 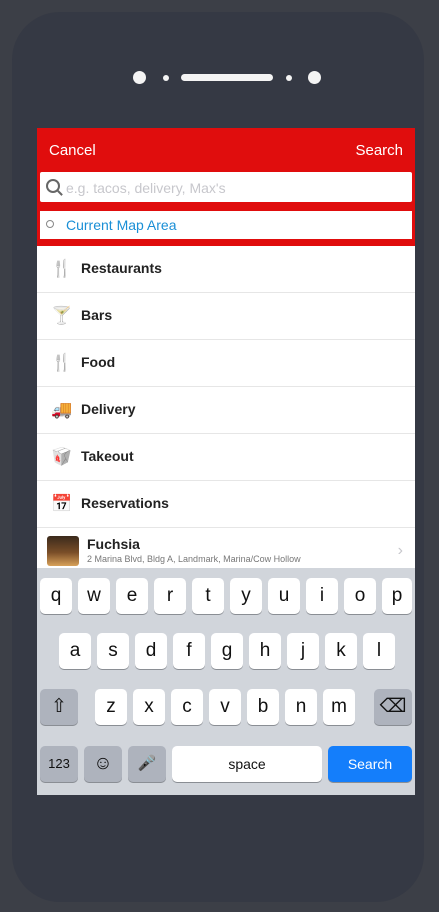 What do you see at coordinates (227, 77) in the screenshot?
I see `speaker-grille` at bounding box center [227, 77].